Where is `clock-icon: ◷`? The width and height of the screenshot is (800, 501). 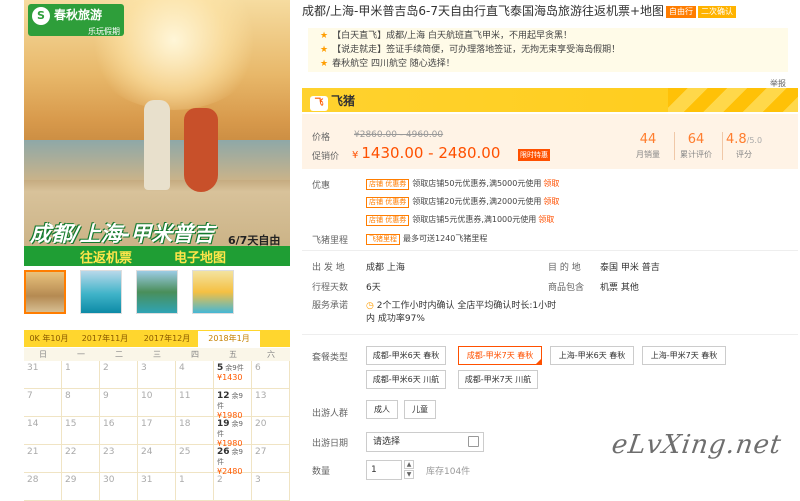
clock-icon: ◷ is located at coordinates (370, 306).